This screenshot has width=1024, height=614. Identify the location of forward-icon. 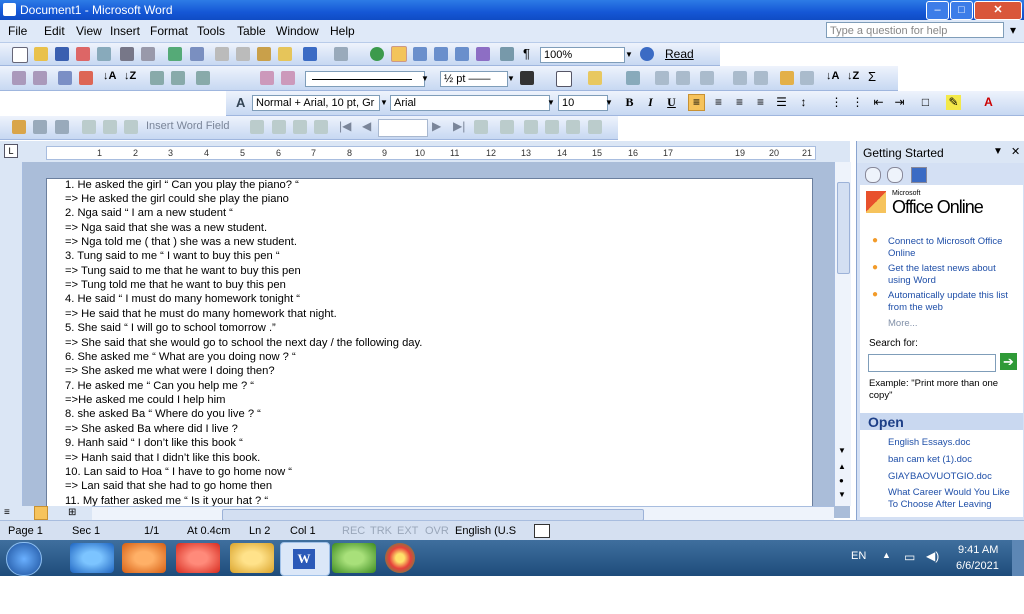
(895, 175).